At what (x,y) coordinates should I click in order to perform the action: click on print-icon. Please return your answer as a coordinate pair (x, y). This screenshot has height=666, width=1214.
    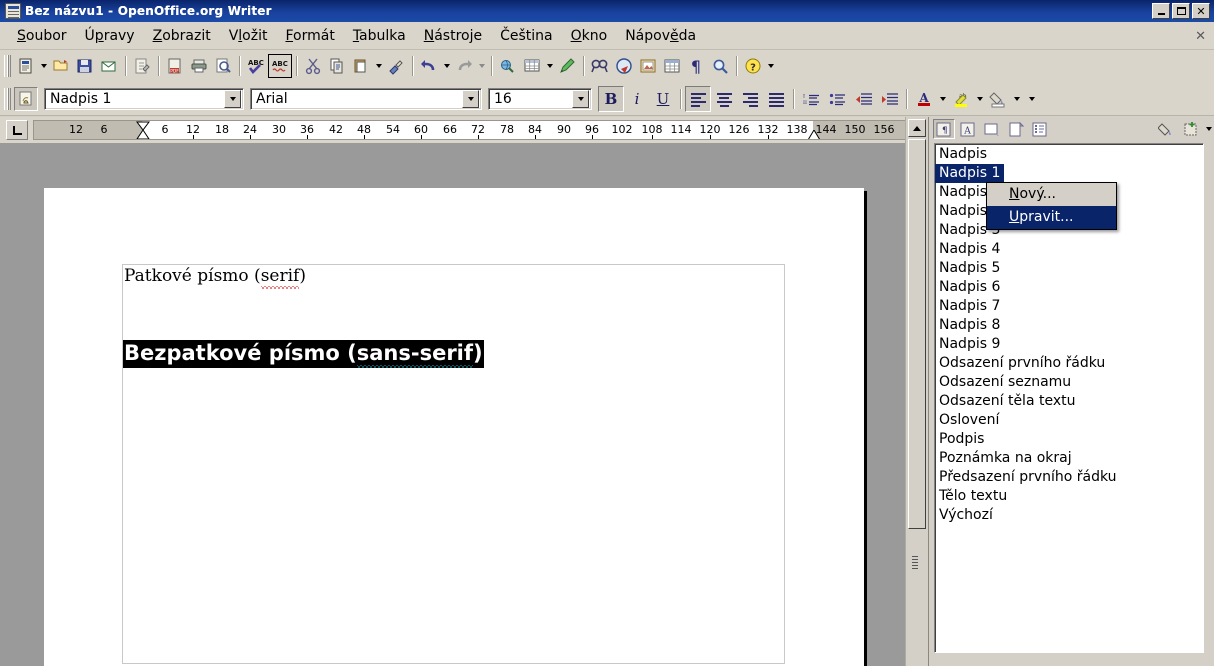
    Looking at the image, I should click on (199, 66).